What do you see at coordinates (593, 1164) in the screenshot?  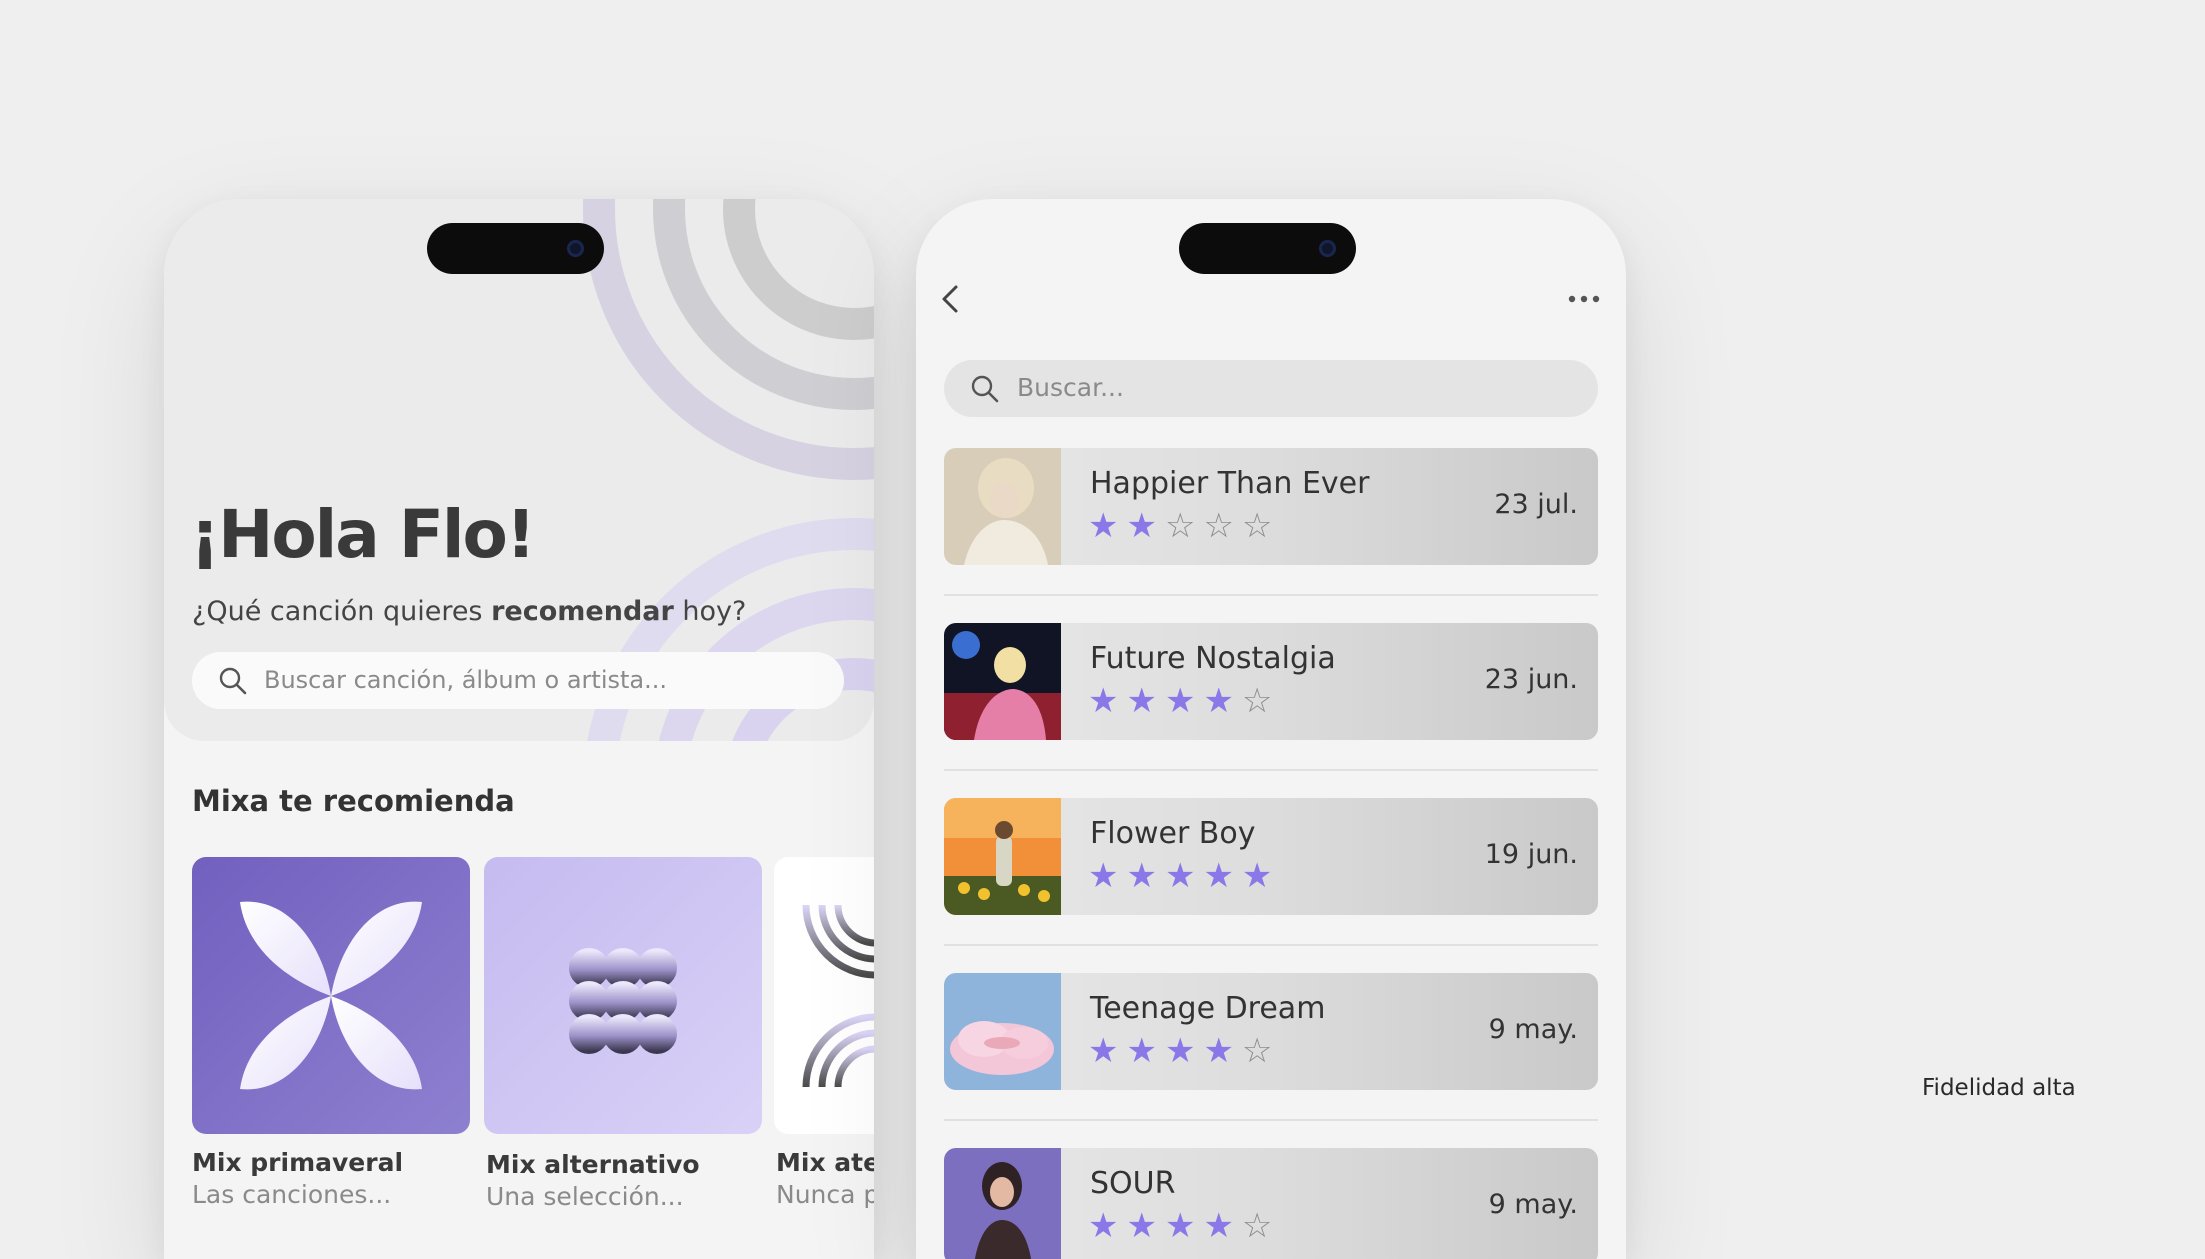 I see `mix-title: Mix alternativo` at bounding box center [593, 1164].